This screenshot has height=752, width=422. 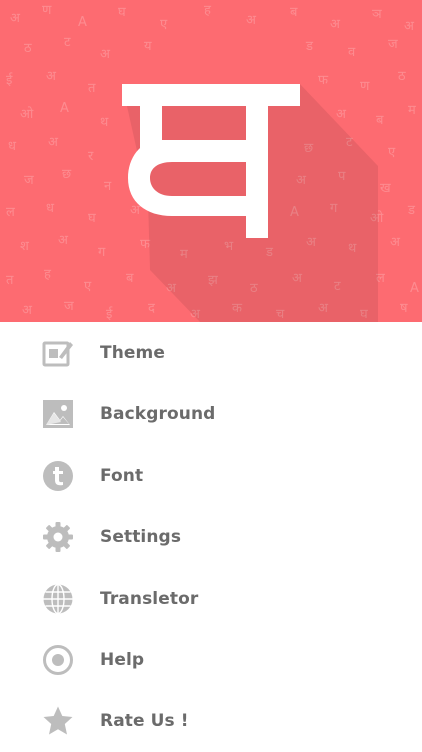 What do you see at coordinates (58, 660) in the screenshot?
I see `help-circle-icon` at bounding box center [58, 660].